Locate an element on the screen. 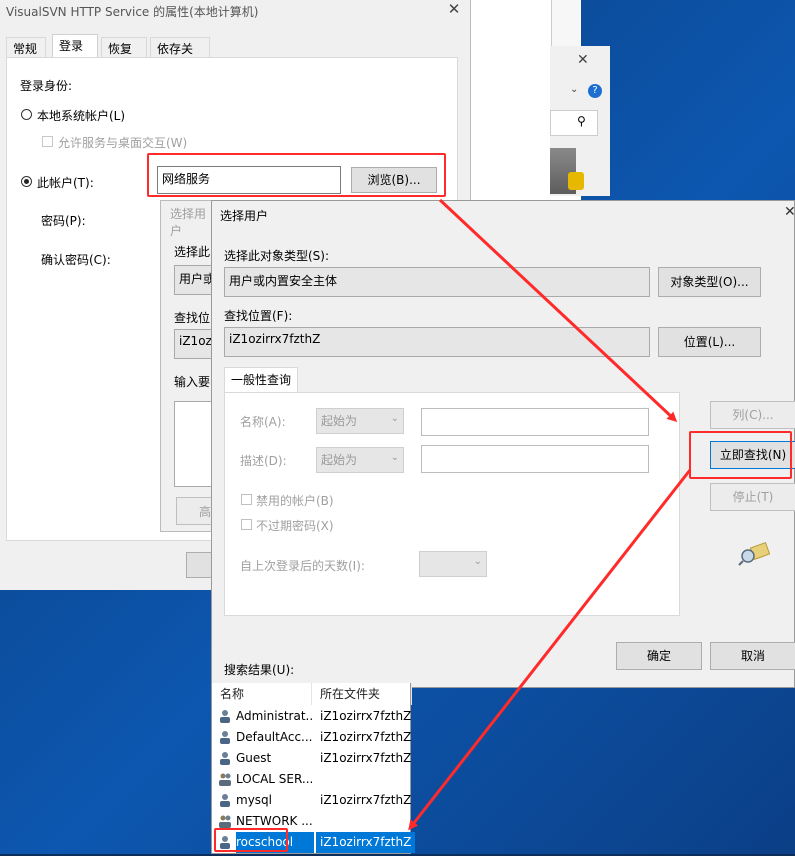  arrow-to-find-now is located at coordinates (558, 310).